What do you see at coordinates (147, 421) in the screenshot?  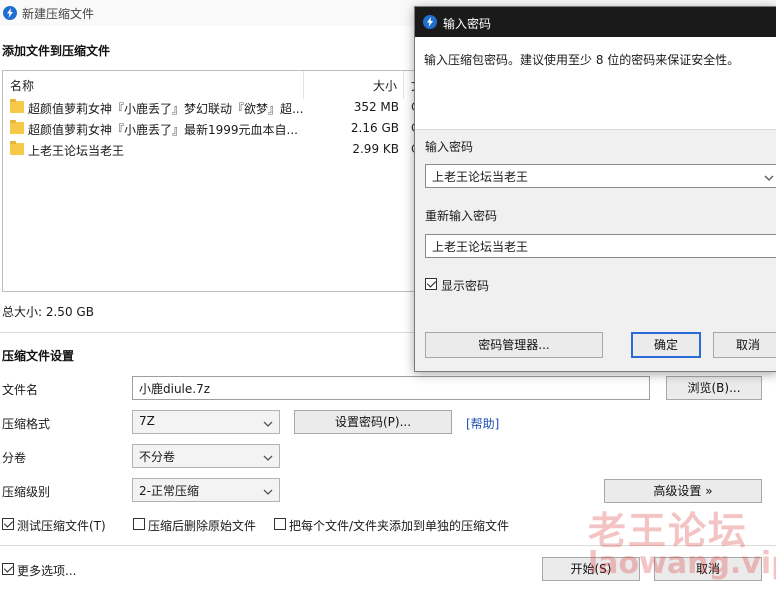 I see `format-select-value: 7Z` at bounding box center [147, 421].